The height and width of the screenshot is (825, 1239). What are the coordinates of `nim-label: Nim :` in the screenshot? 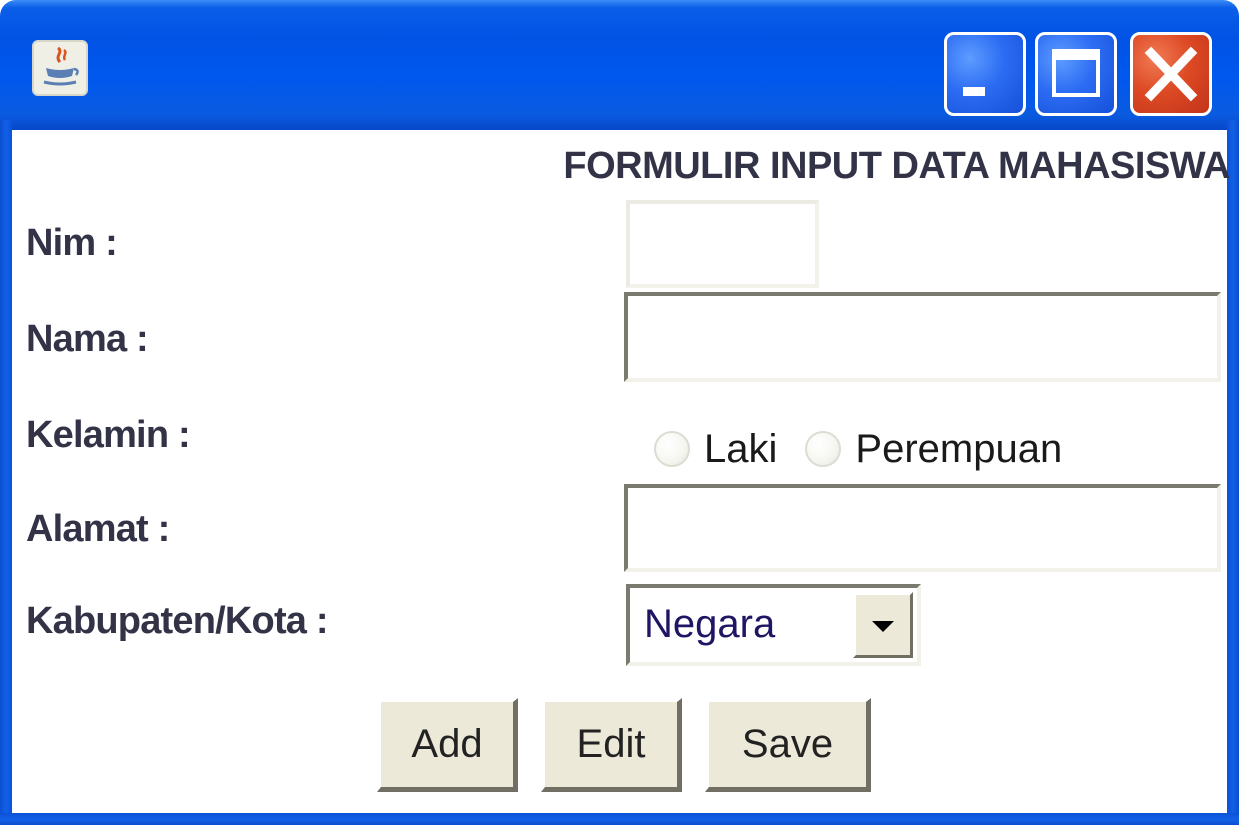 It's located at (72, 243).